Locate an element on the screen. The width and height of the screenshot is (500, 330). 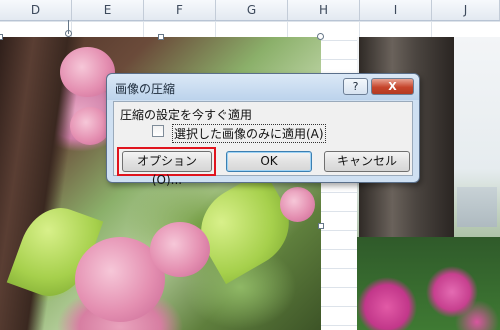
column-header-i: I is located at coordinates (396, 10).